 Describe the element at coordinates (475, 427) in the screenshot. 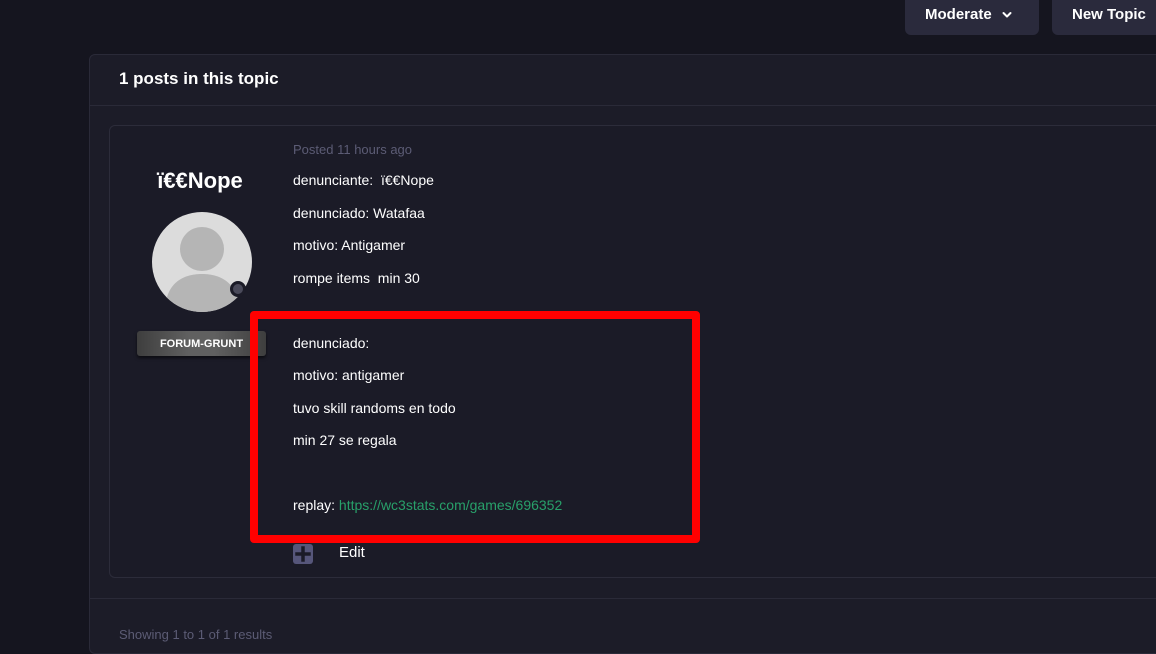

I see `highlight-annotation-box` at that location.